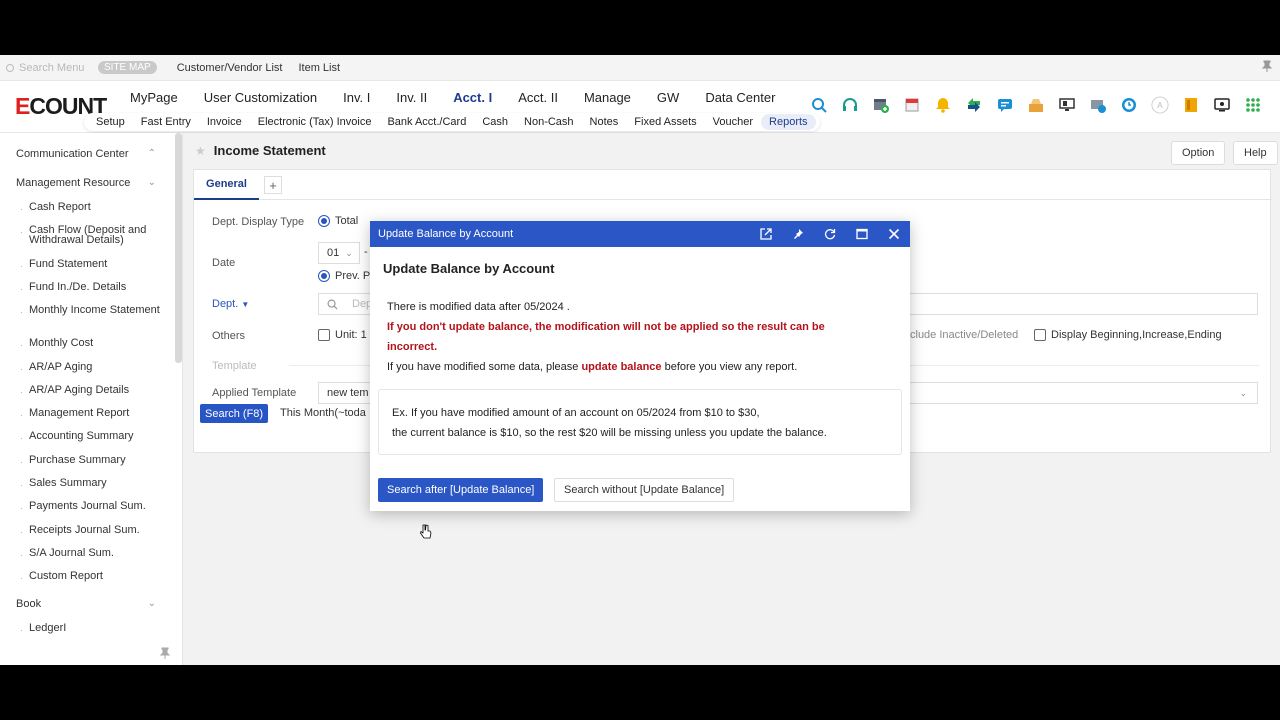 The width and height of the screenshot is (1280, 720). I want to click on applied-template-label: Applied Template, so click(254, 393).